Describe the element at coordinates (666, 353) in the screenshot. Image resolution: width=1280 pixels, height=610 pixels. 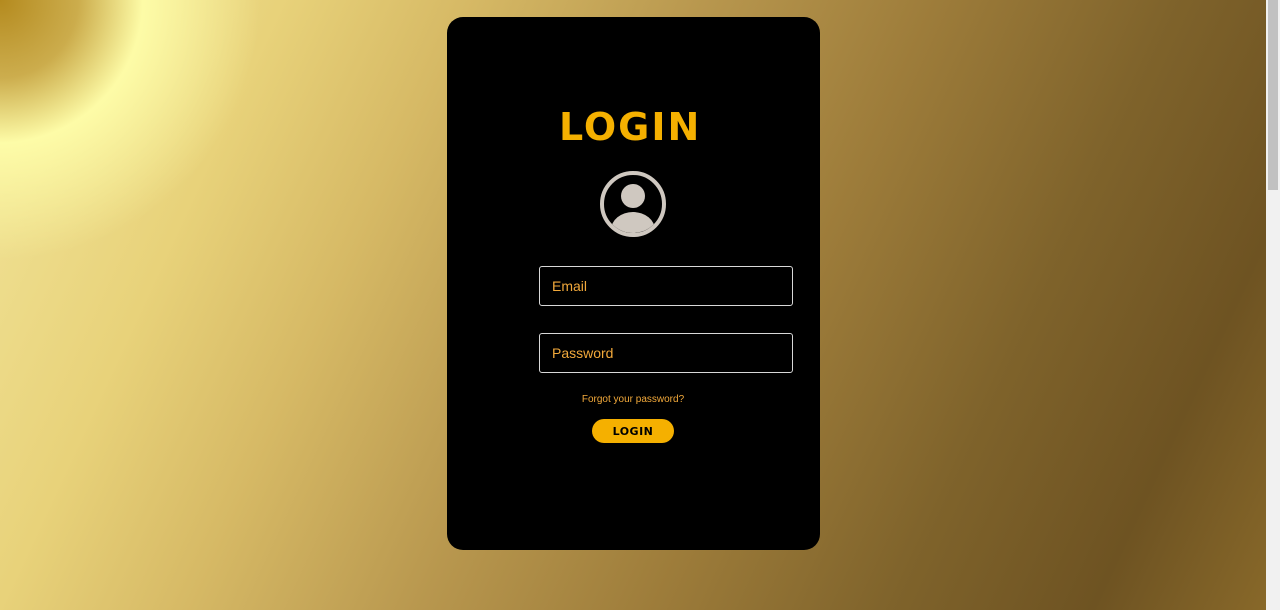
I see `password-input` at that location.